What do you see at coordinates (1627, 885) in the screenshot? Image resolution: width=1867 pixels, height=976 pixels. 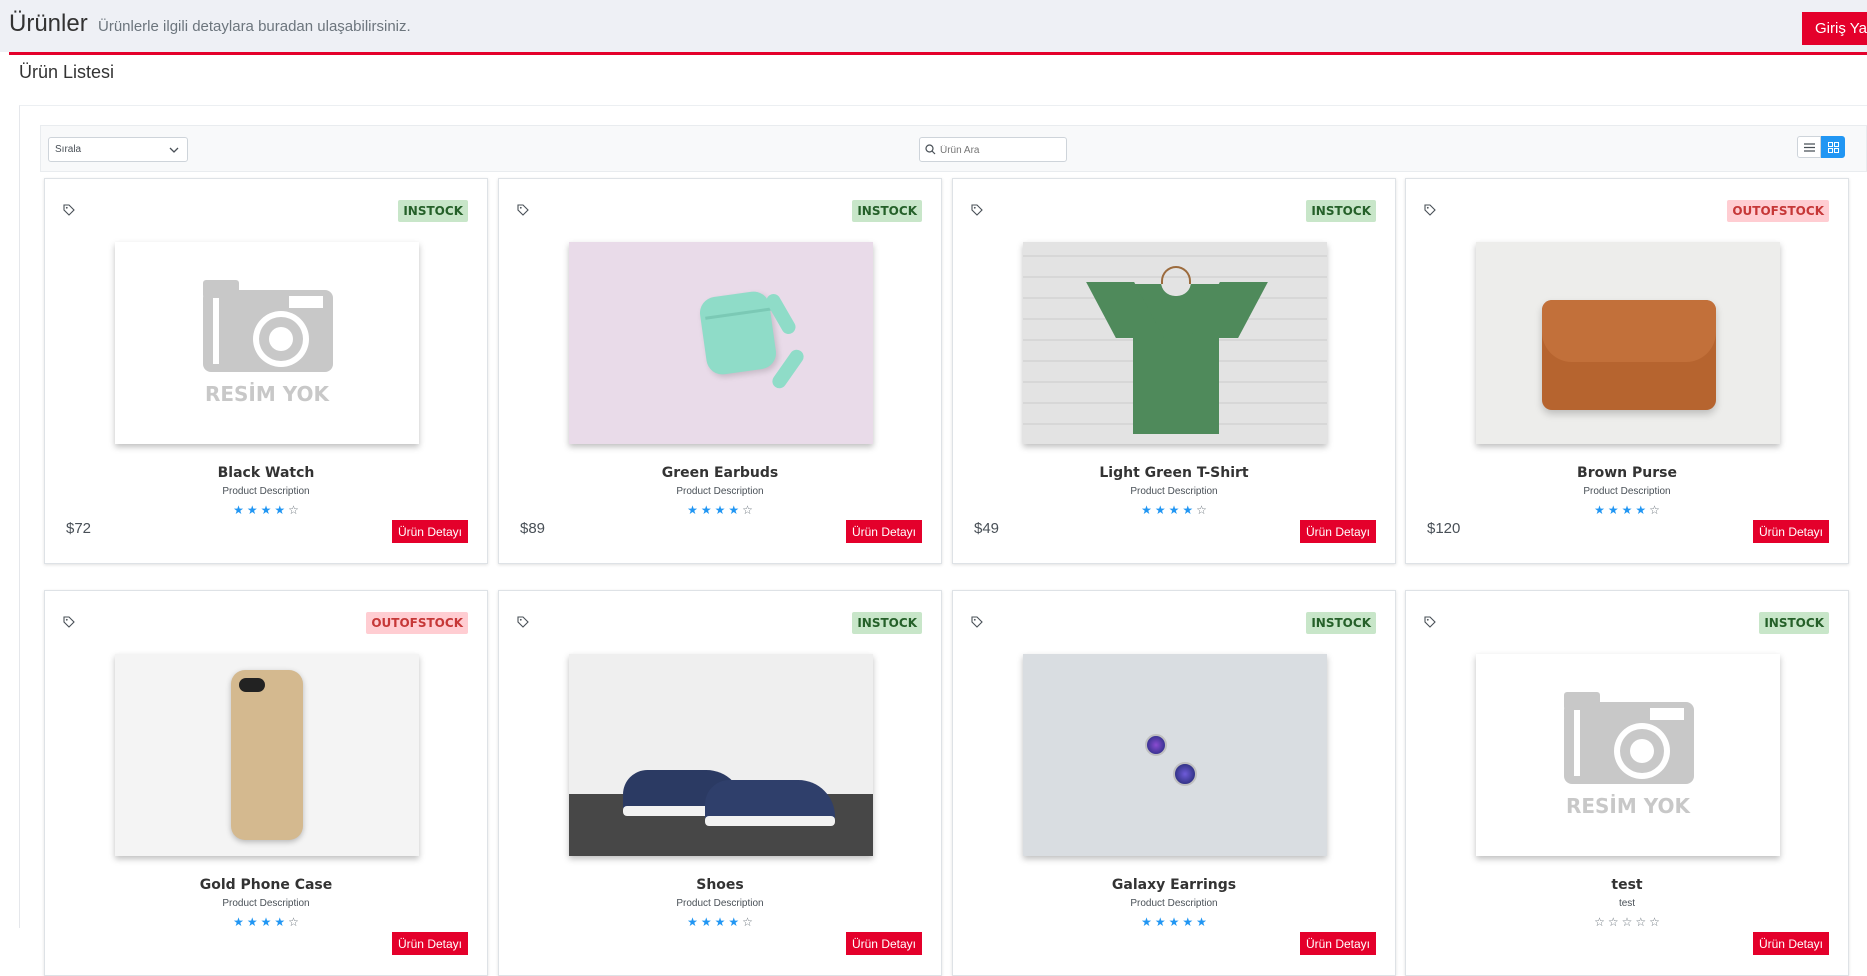 I see `product-name: test` at bounding box center [1627, 885].